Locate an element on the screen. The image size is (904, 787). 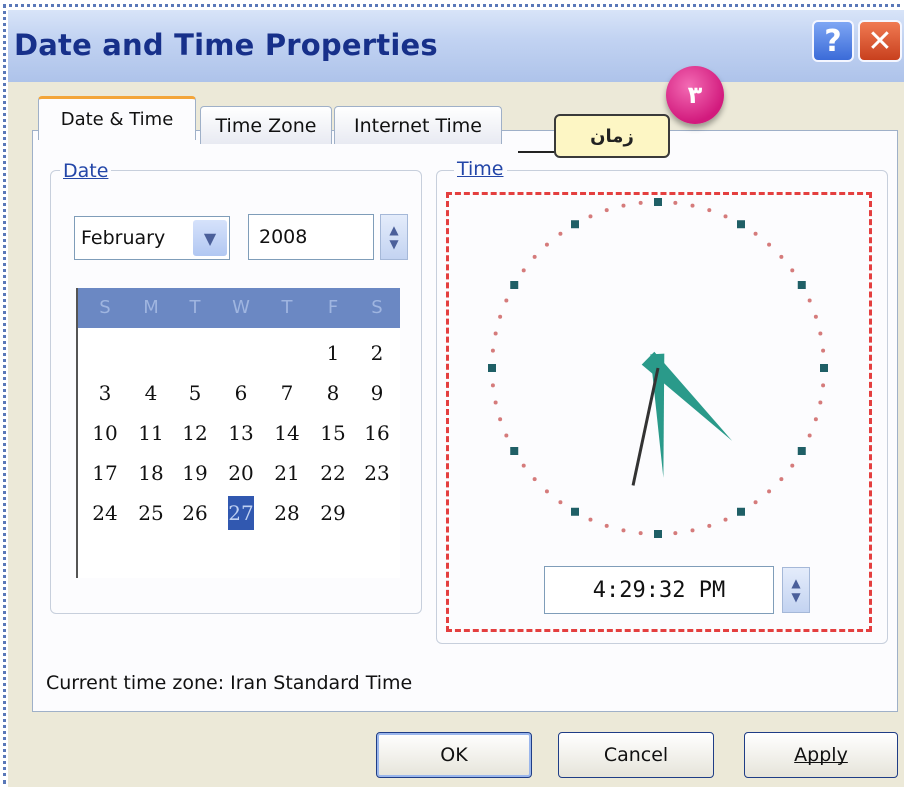
calendar-day: 4 is located at coordinates (151, 393).